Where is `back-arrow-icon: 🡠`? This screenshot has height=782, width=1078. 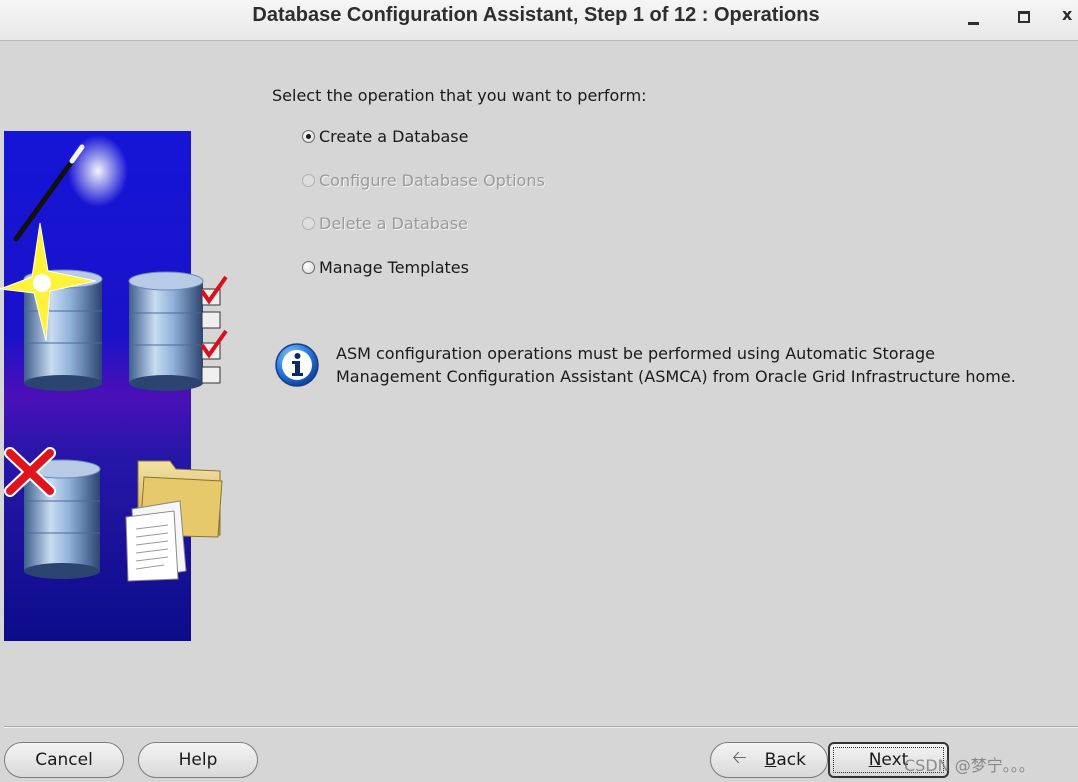
back-arrow-icon: 🡠 is located at coordinates (739, 757).